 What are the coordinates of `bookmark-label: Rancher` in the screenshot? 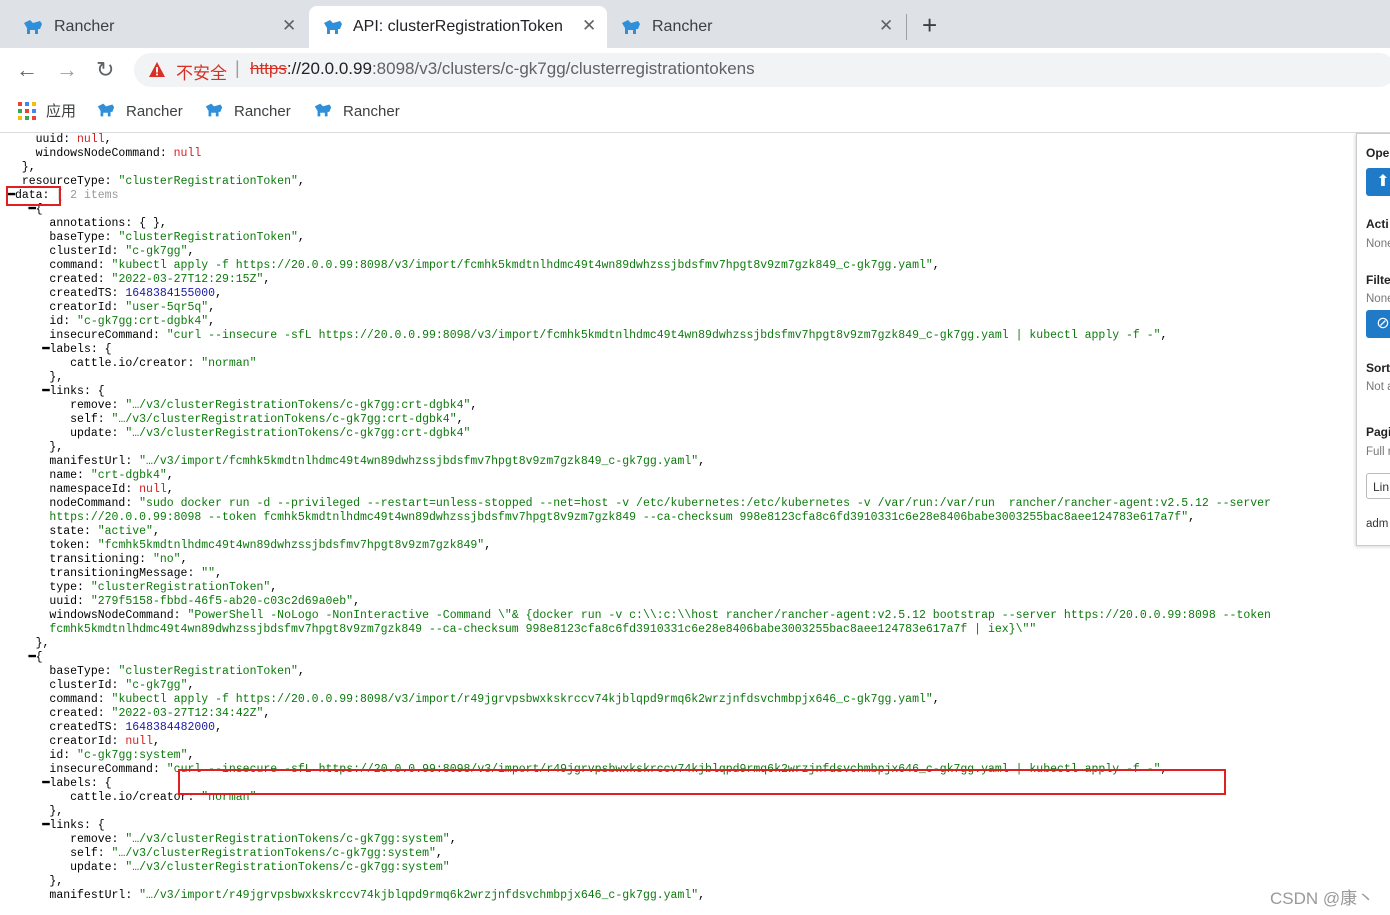 It's located at (154, 111).